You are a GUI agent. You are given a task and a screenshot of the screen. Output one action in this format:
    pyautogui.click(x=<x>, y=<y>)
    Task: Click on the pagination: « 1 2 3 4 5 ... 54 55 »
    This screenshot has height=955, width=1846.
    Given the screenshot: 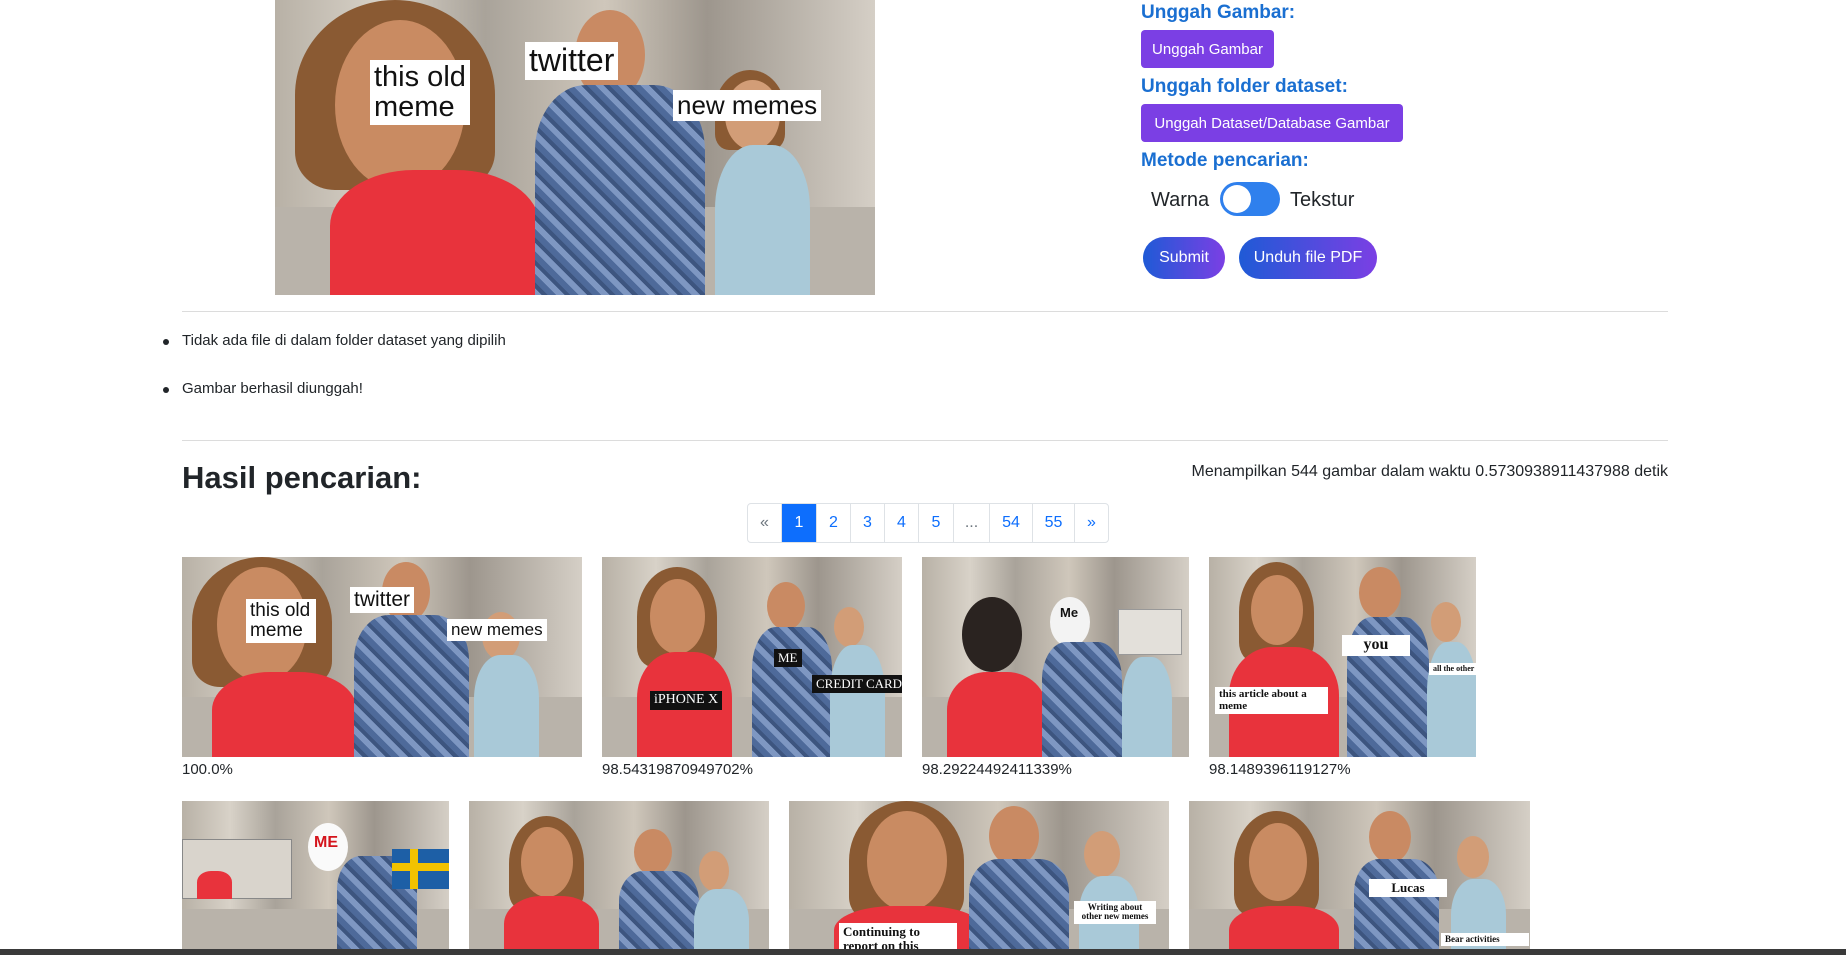 What is the action you would take?
    pyautogui.click(x=928, y=523)
    